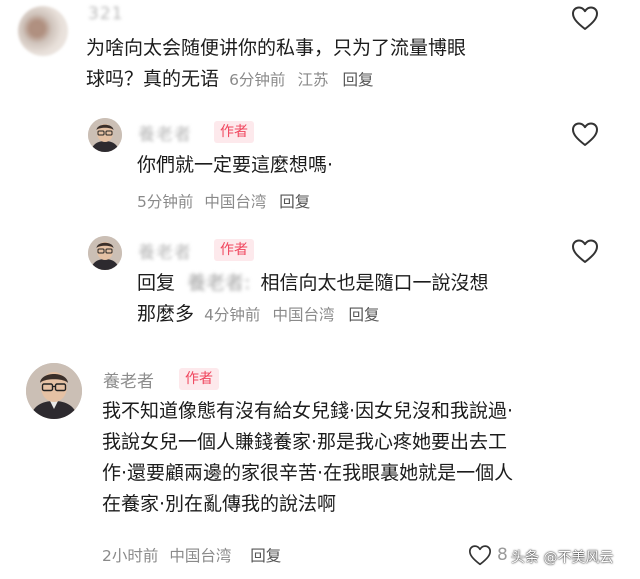 This screenshot has width=640, height=579. What do you see at coordinates (562, 558) in the screenshot?
I see `watermark: 头条 @不美风云` at bounding box center [562, 558].